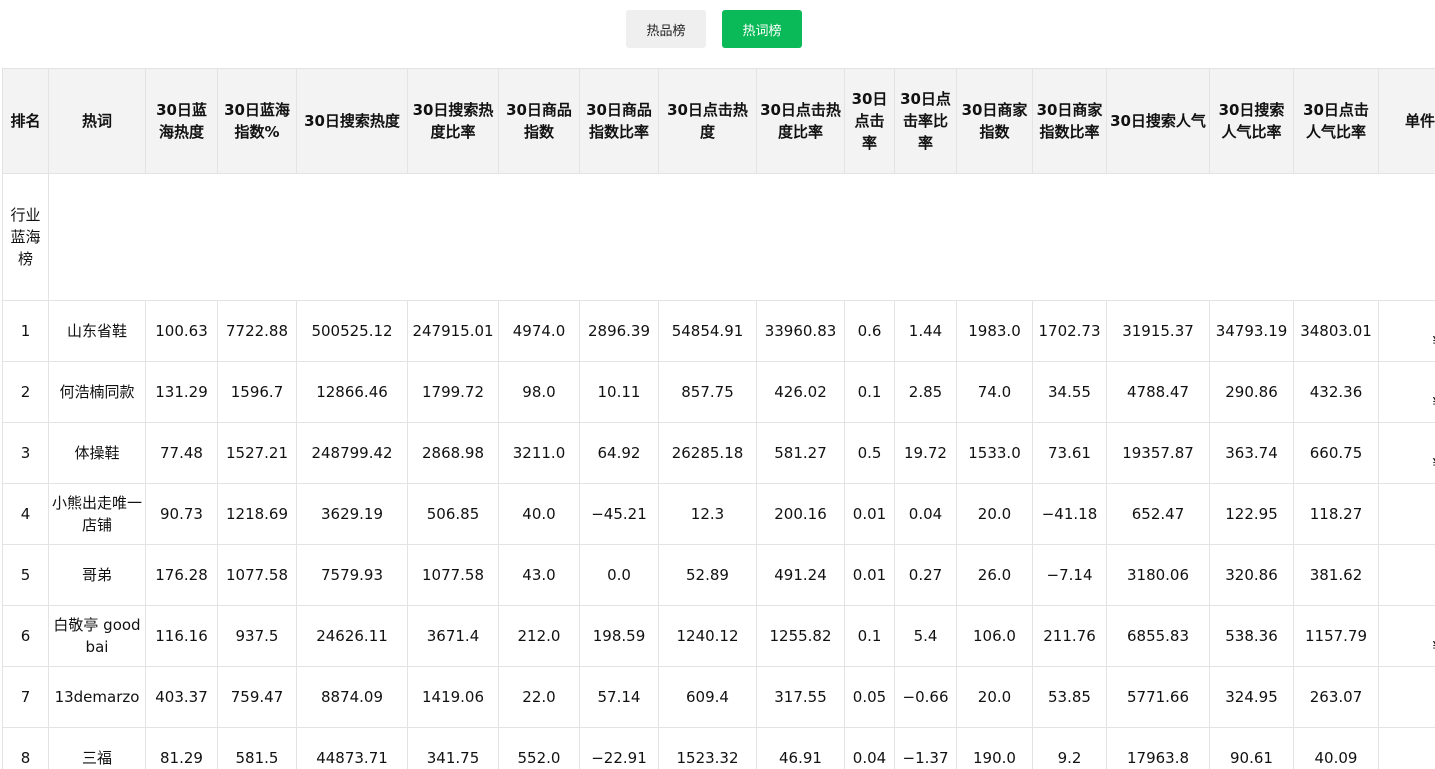 This screenshot has width=1435, height=769. Describe the element at coordinates (1336, 392) in the screenshot. I see `table-cell: 432.36` at that location.